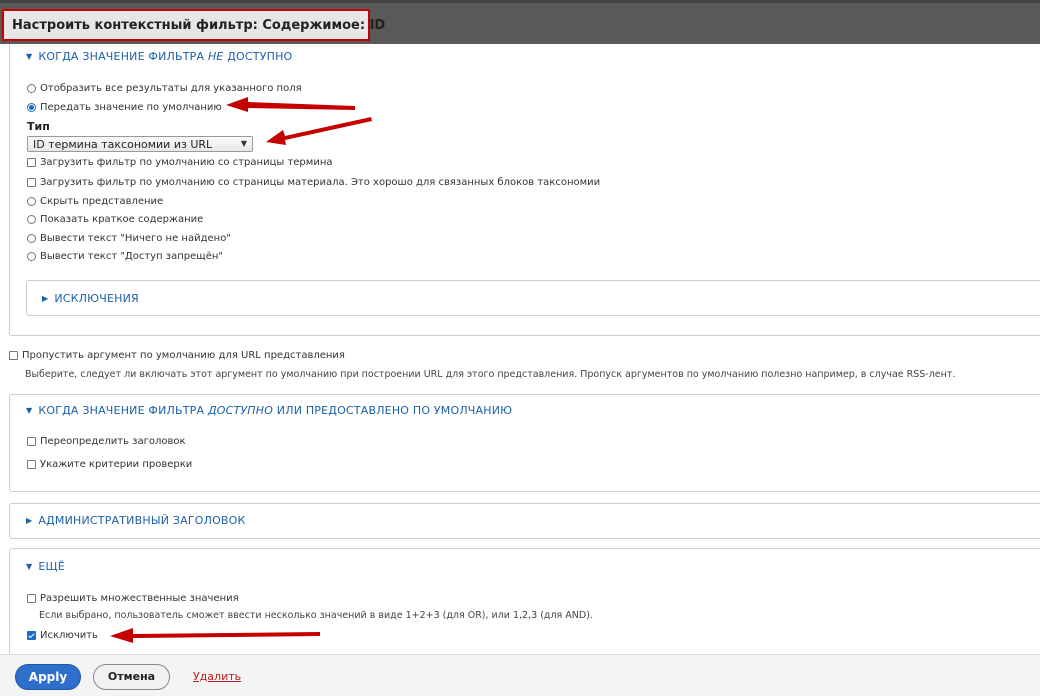 This screenshot has height=696, width=1040. Describe the element at coordinates (31, 464) in the screenshot. I see `check-validation-input` at that location.